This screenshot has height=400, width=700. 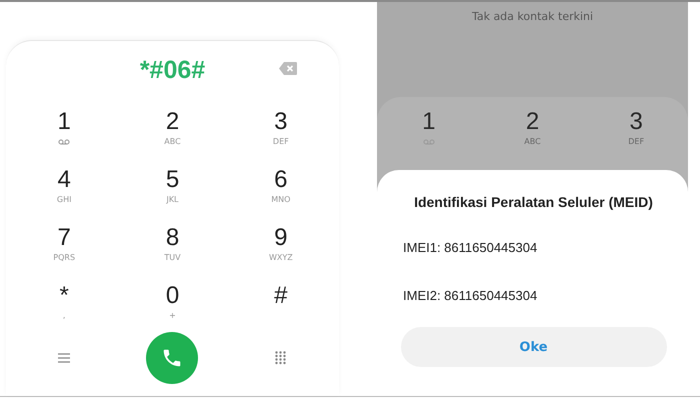 What do you see at coordinates (173, 238) in the screenshot?
I see `key-digit: 8` at bounding box center [173, 238].